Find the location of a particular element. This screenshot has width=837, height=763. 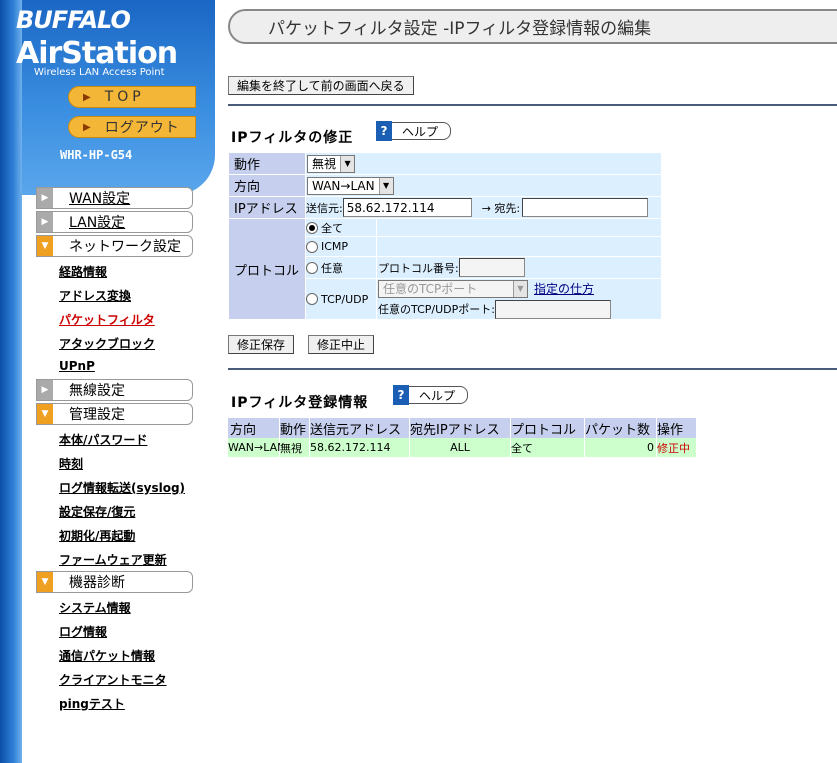

src-label: 送信元: is located at coordinates (324, 208).